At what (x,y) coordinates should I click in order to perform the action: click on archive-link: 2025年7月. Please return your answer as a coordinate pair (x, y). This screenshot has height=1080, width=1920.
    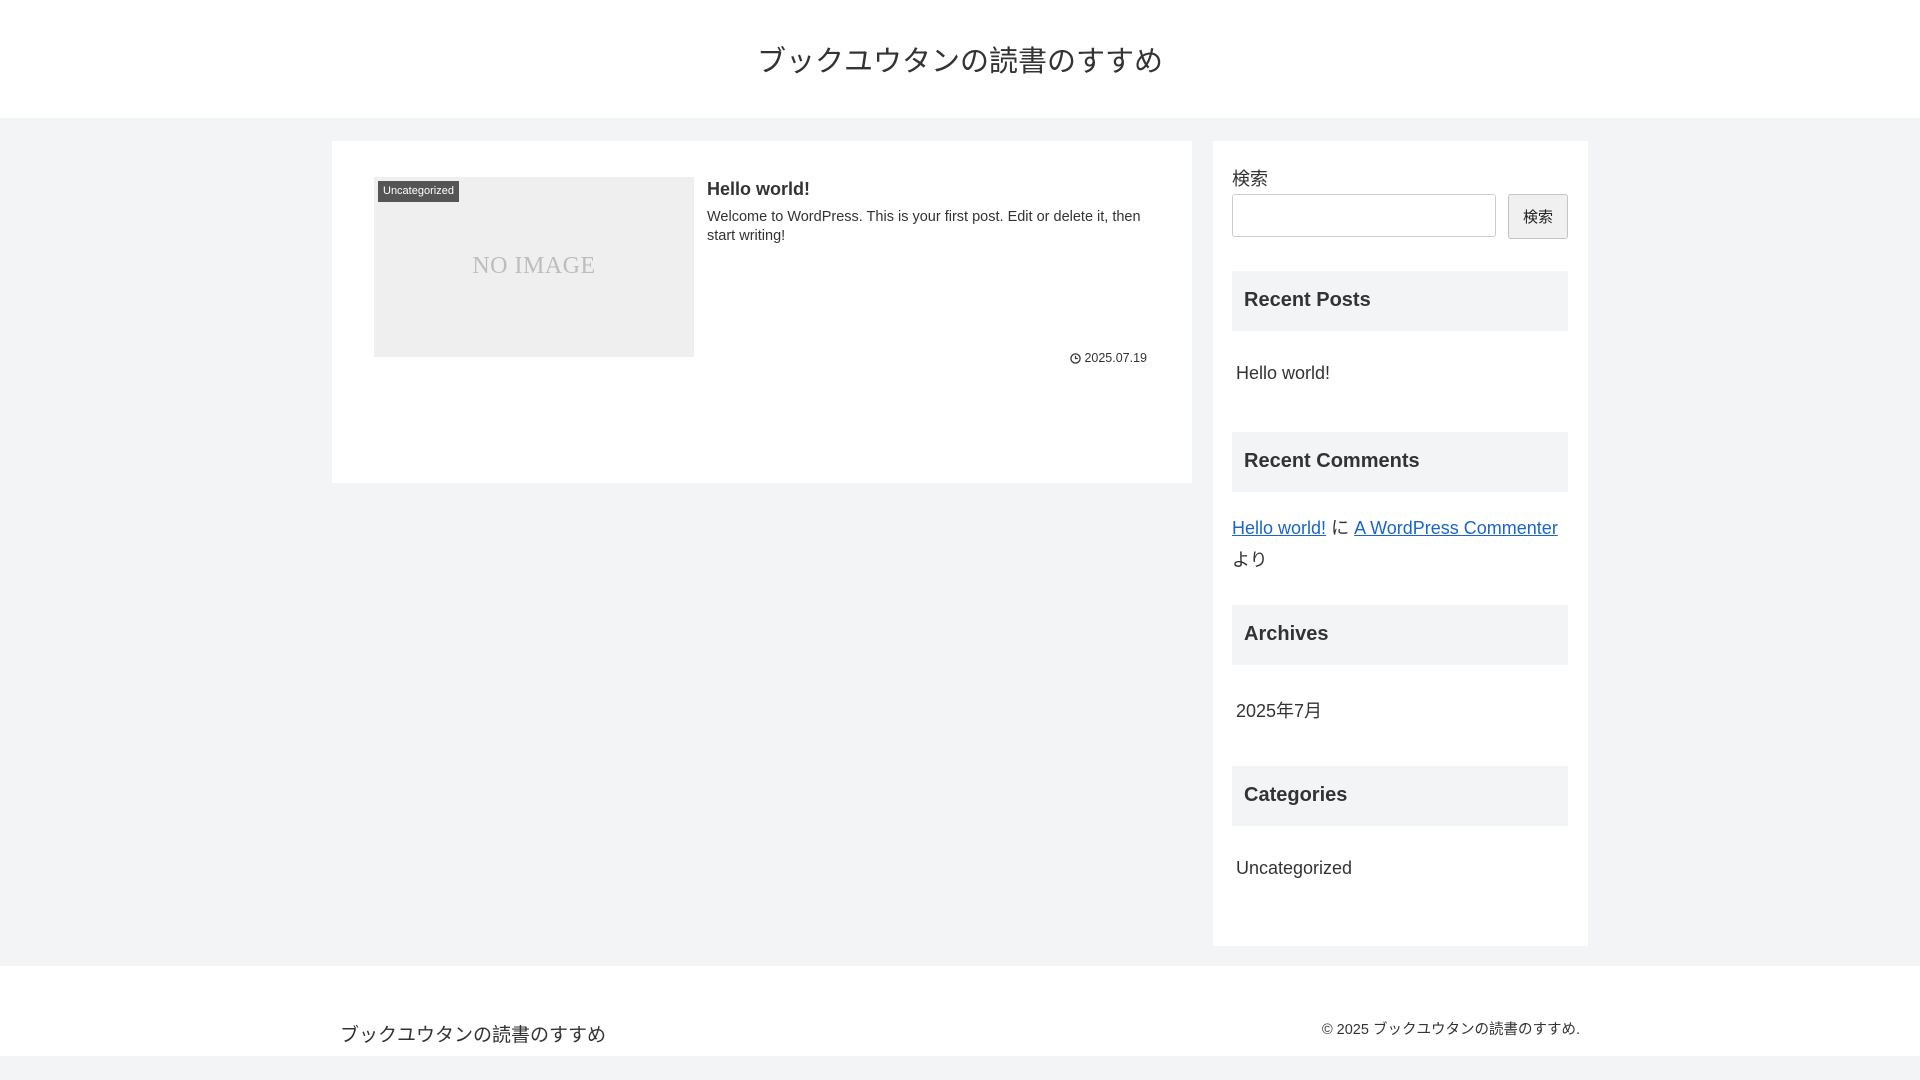
    Looking at the image, I should click on (1279, 710).